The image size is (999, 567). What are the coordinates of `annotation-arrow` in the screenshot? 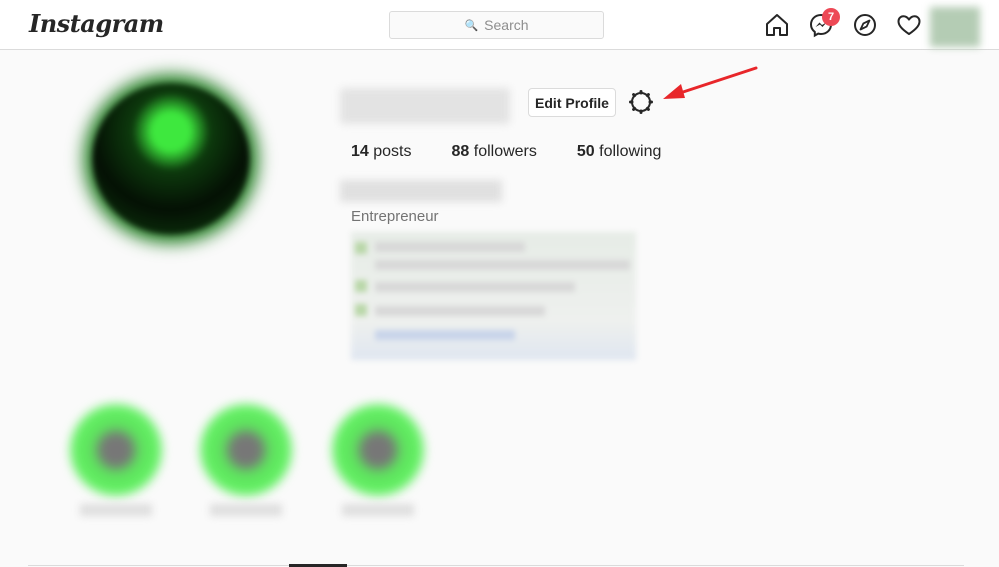 It's located at (710, 82).